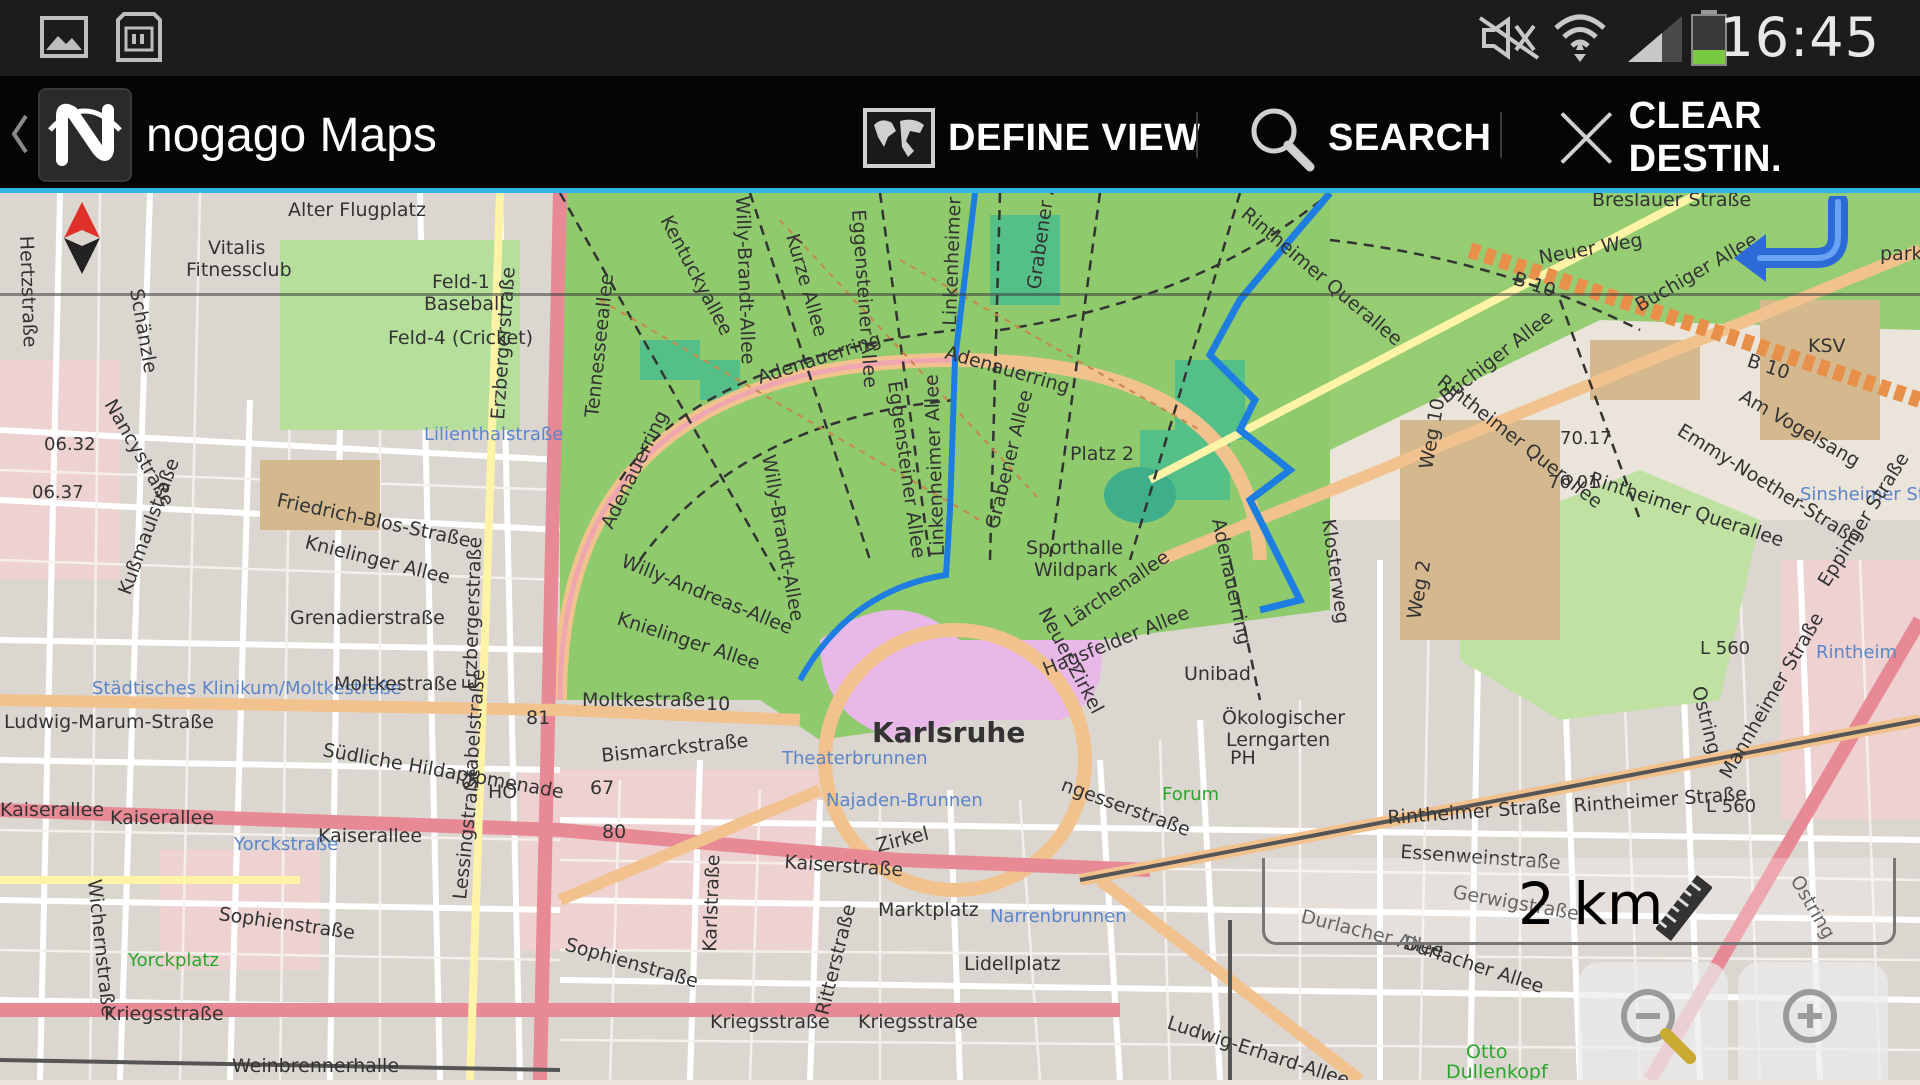  What do you see at coordinates (948, 732) in the screenshot?
I see `city-label: Karlsruhe` at bounding box center [948, 732].